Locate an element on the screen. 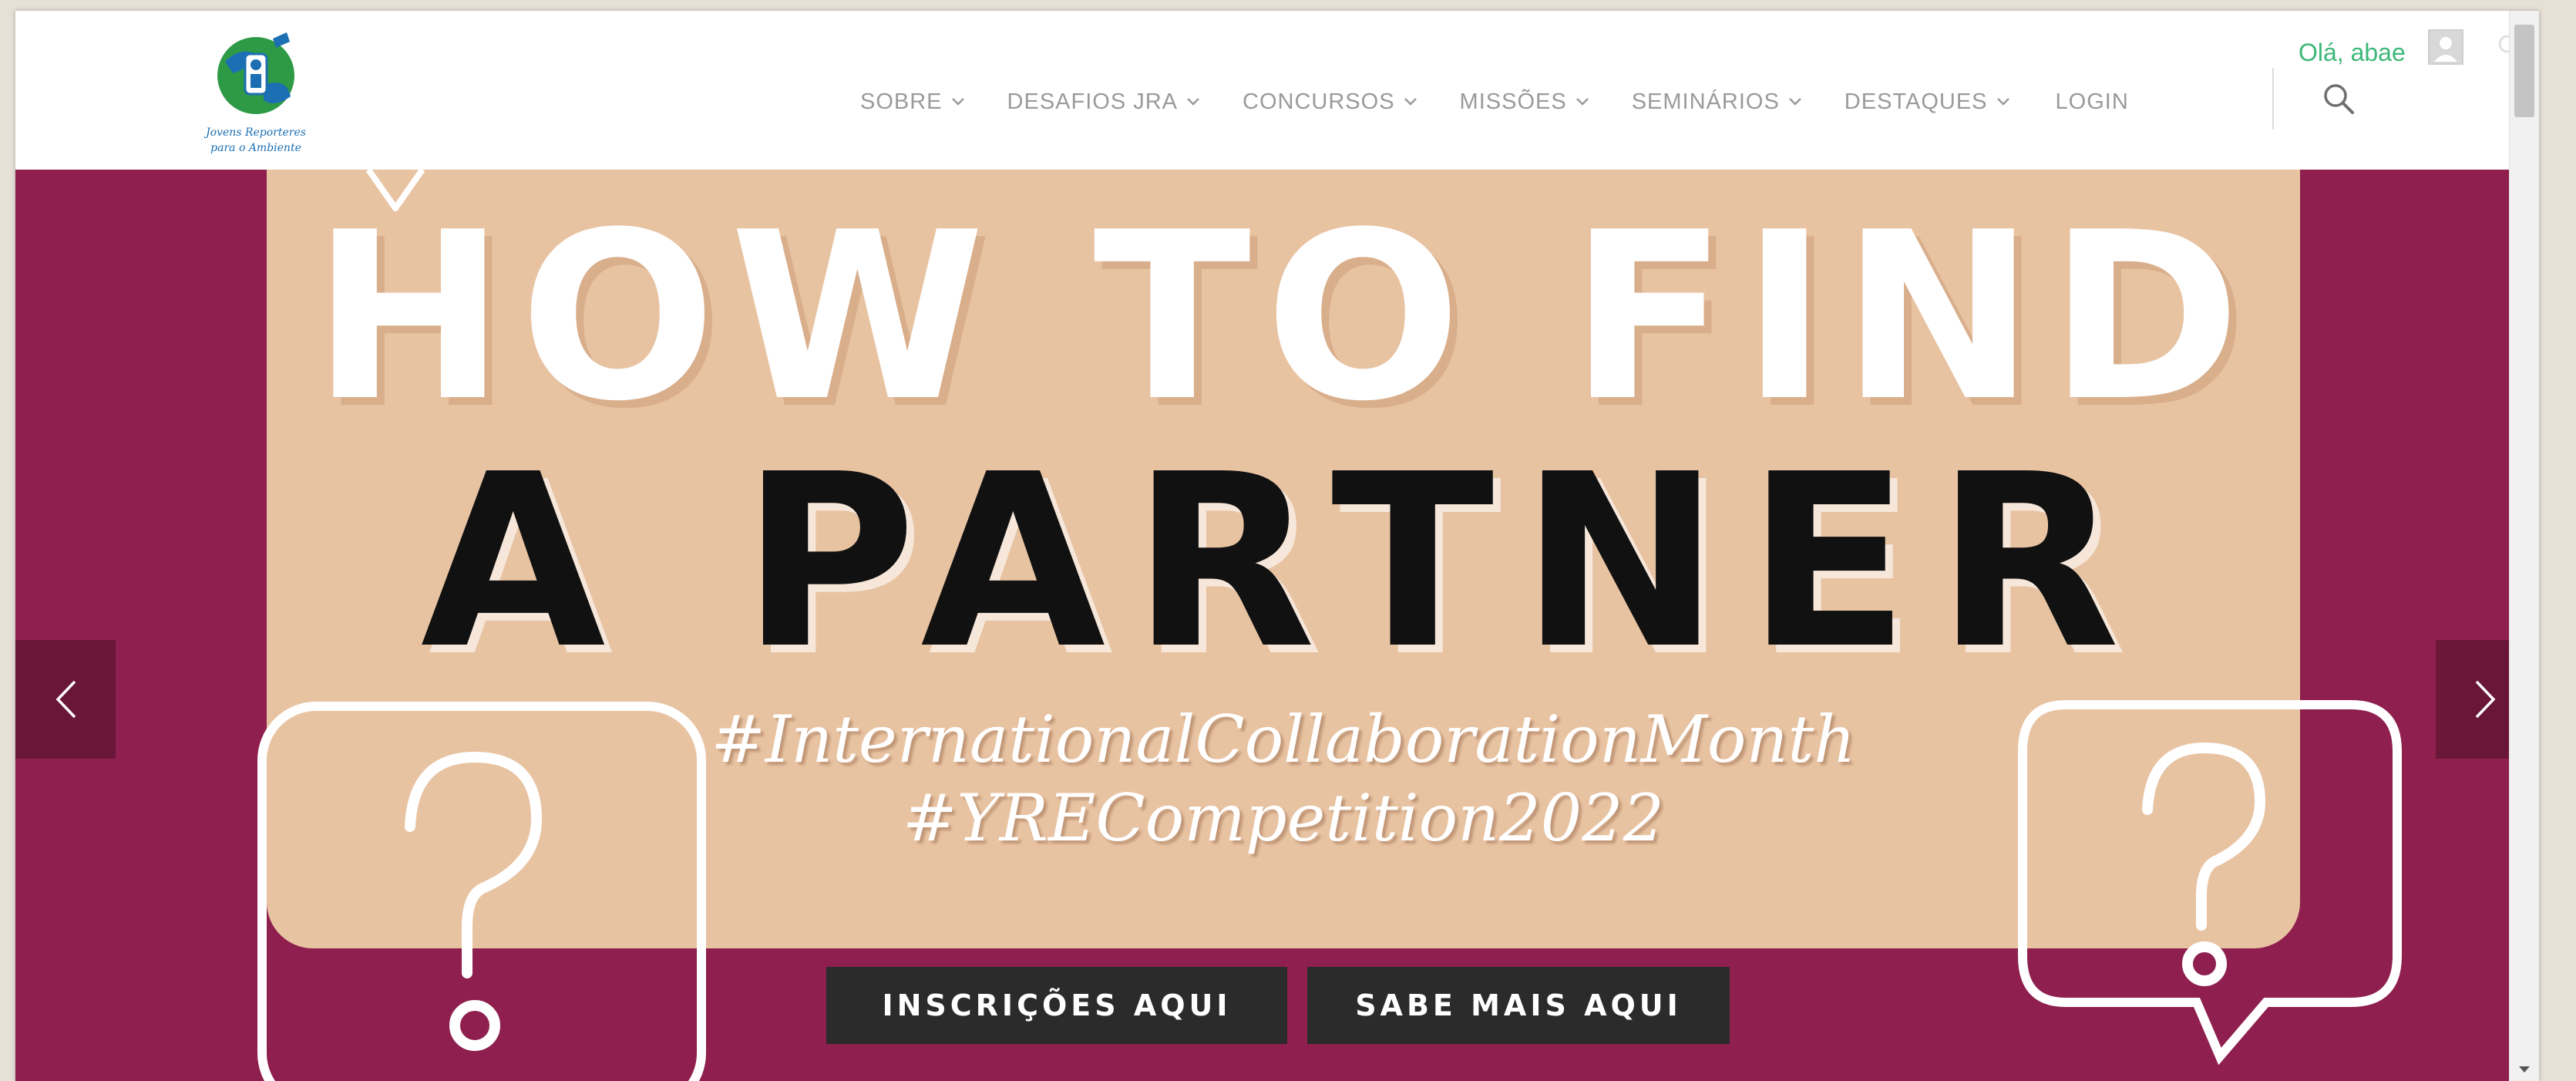 The image size is (2576, 1081). nav-label: SEMINÁRIOS is located at coordinates (1705, 102).